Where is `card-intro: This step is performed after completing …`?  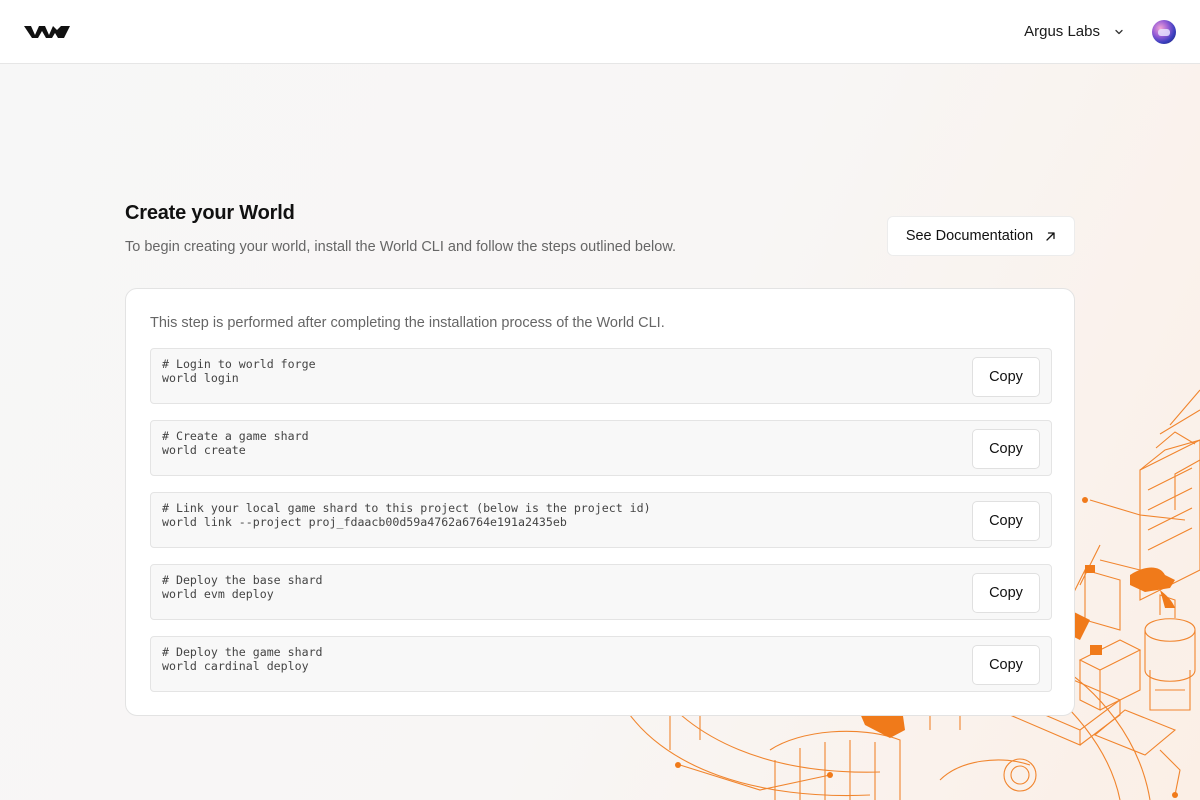 card-intro: This step is performed after completing … is located at coordinates (407, 323).